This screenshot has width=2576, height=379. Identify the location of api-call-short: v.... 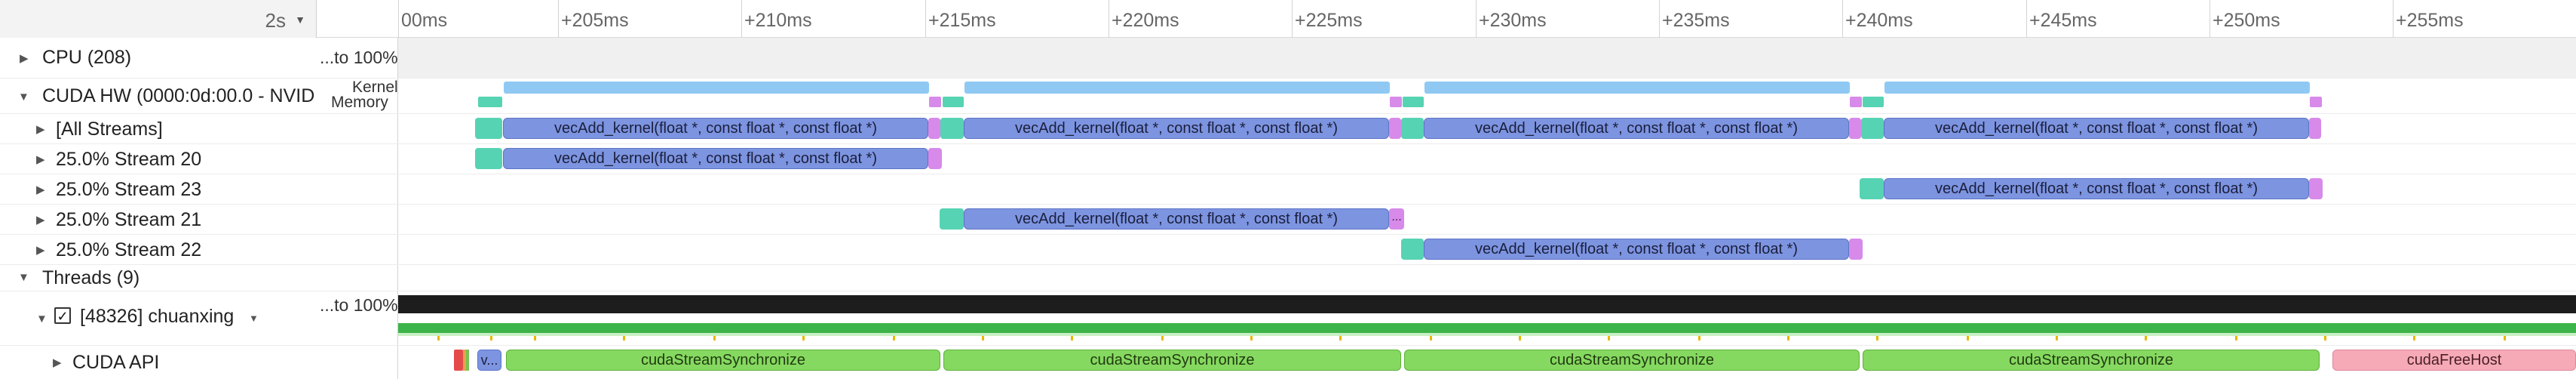
(489, 360).